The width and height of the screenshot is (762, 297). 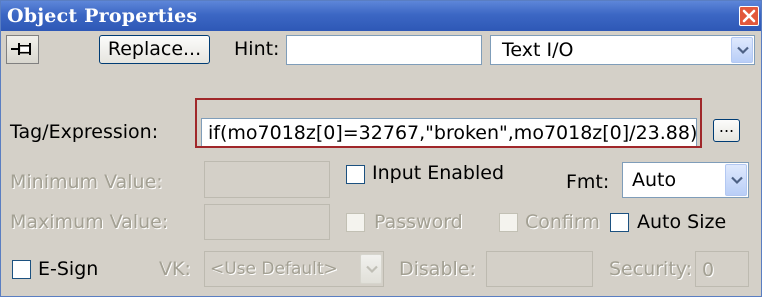 I want to click on object-type-select: Text I/O, so click(x=622, y=50).